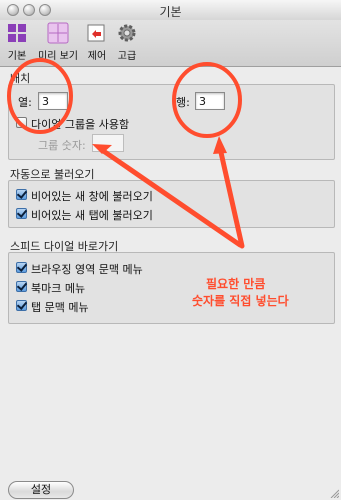 Image resolution: width=341 pixels, height=500 pixels. I want to click on columns-input: 3, so click(53, 101).